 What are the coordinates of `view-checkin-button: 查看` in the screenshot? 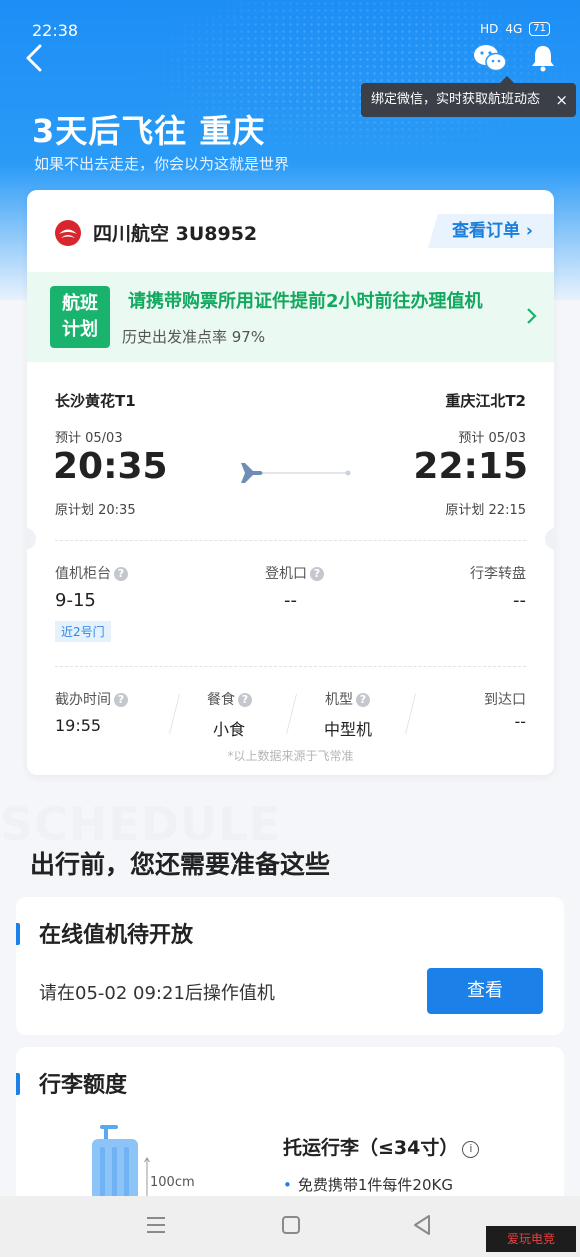 It's located at (485, 991).